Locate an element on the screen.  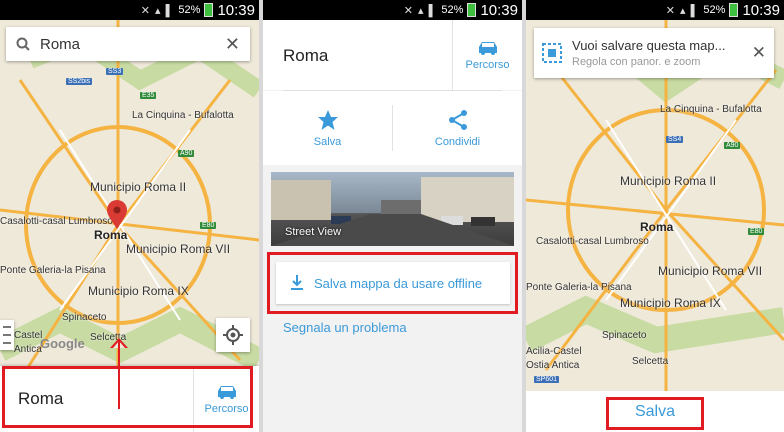
map-area-icon is located at coordinates (552, 53).